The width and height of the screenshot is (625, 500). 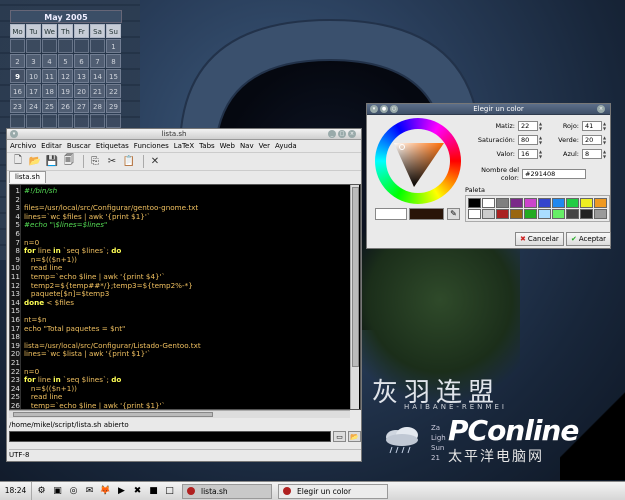 What do you see at coordinates (17, 61) in the screenshot?
I see `calendar-day: 2` at bounding box center [17, 61].